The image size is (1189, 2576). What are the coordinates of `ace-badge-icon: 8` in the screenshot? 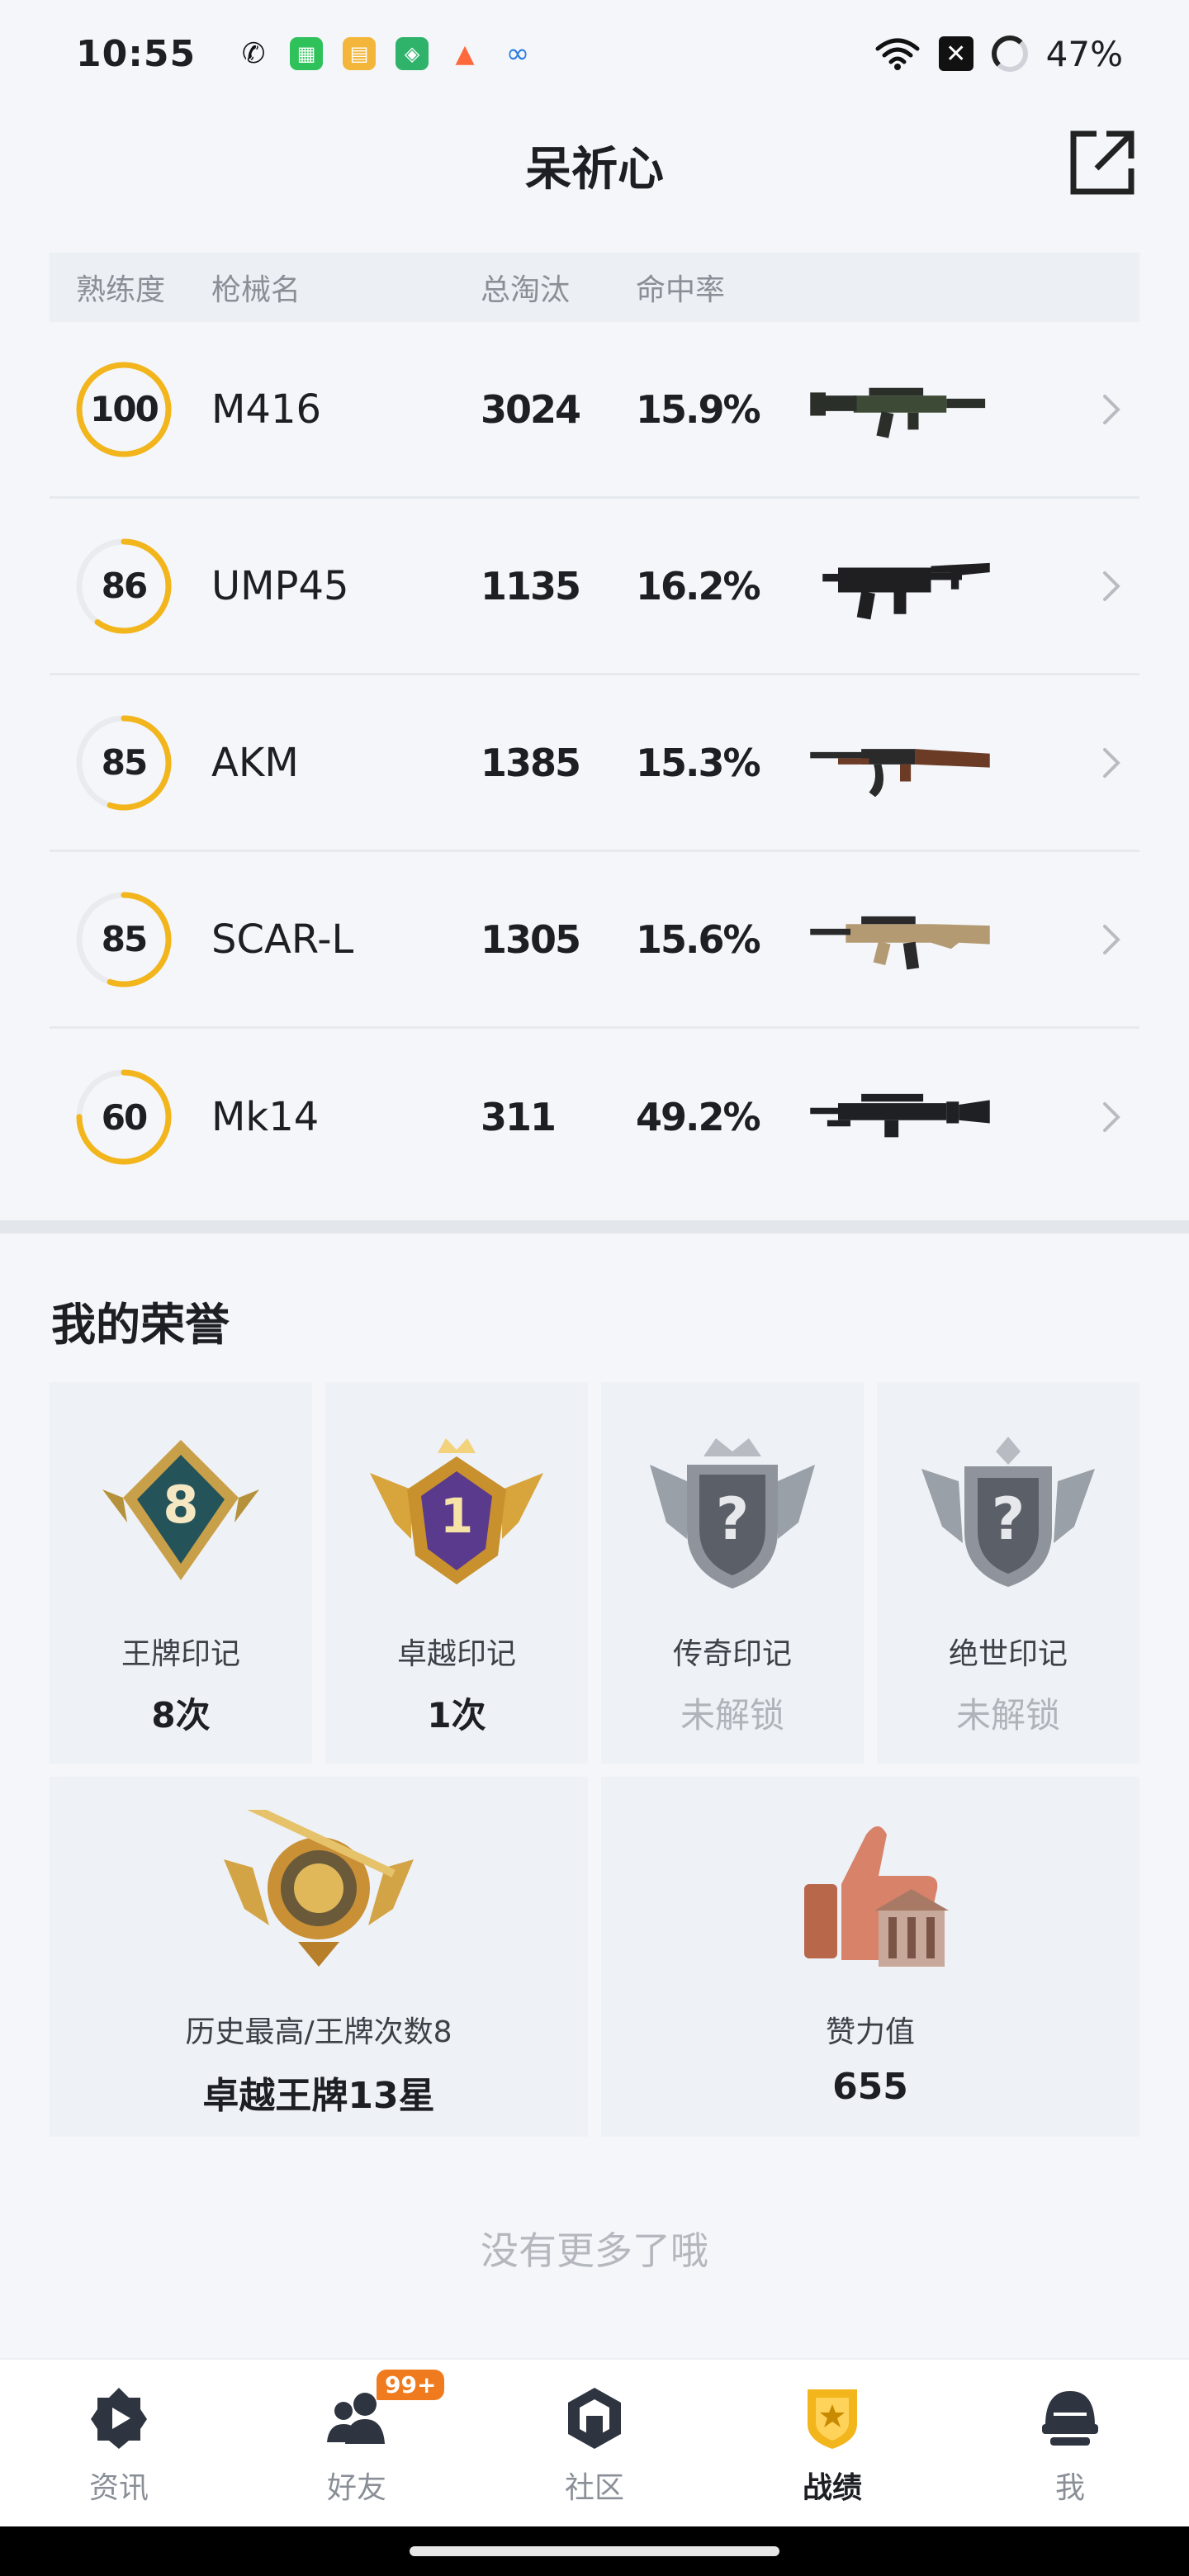 It's located at (180, 1510).